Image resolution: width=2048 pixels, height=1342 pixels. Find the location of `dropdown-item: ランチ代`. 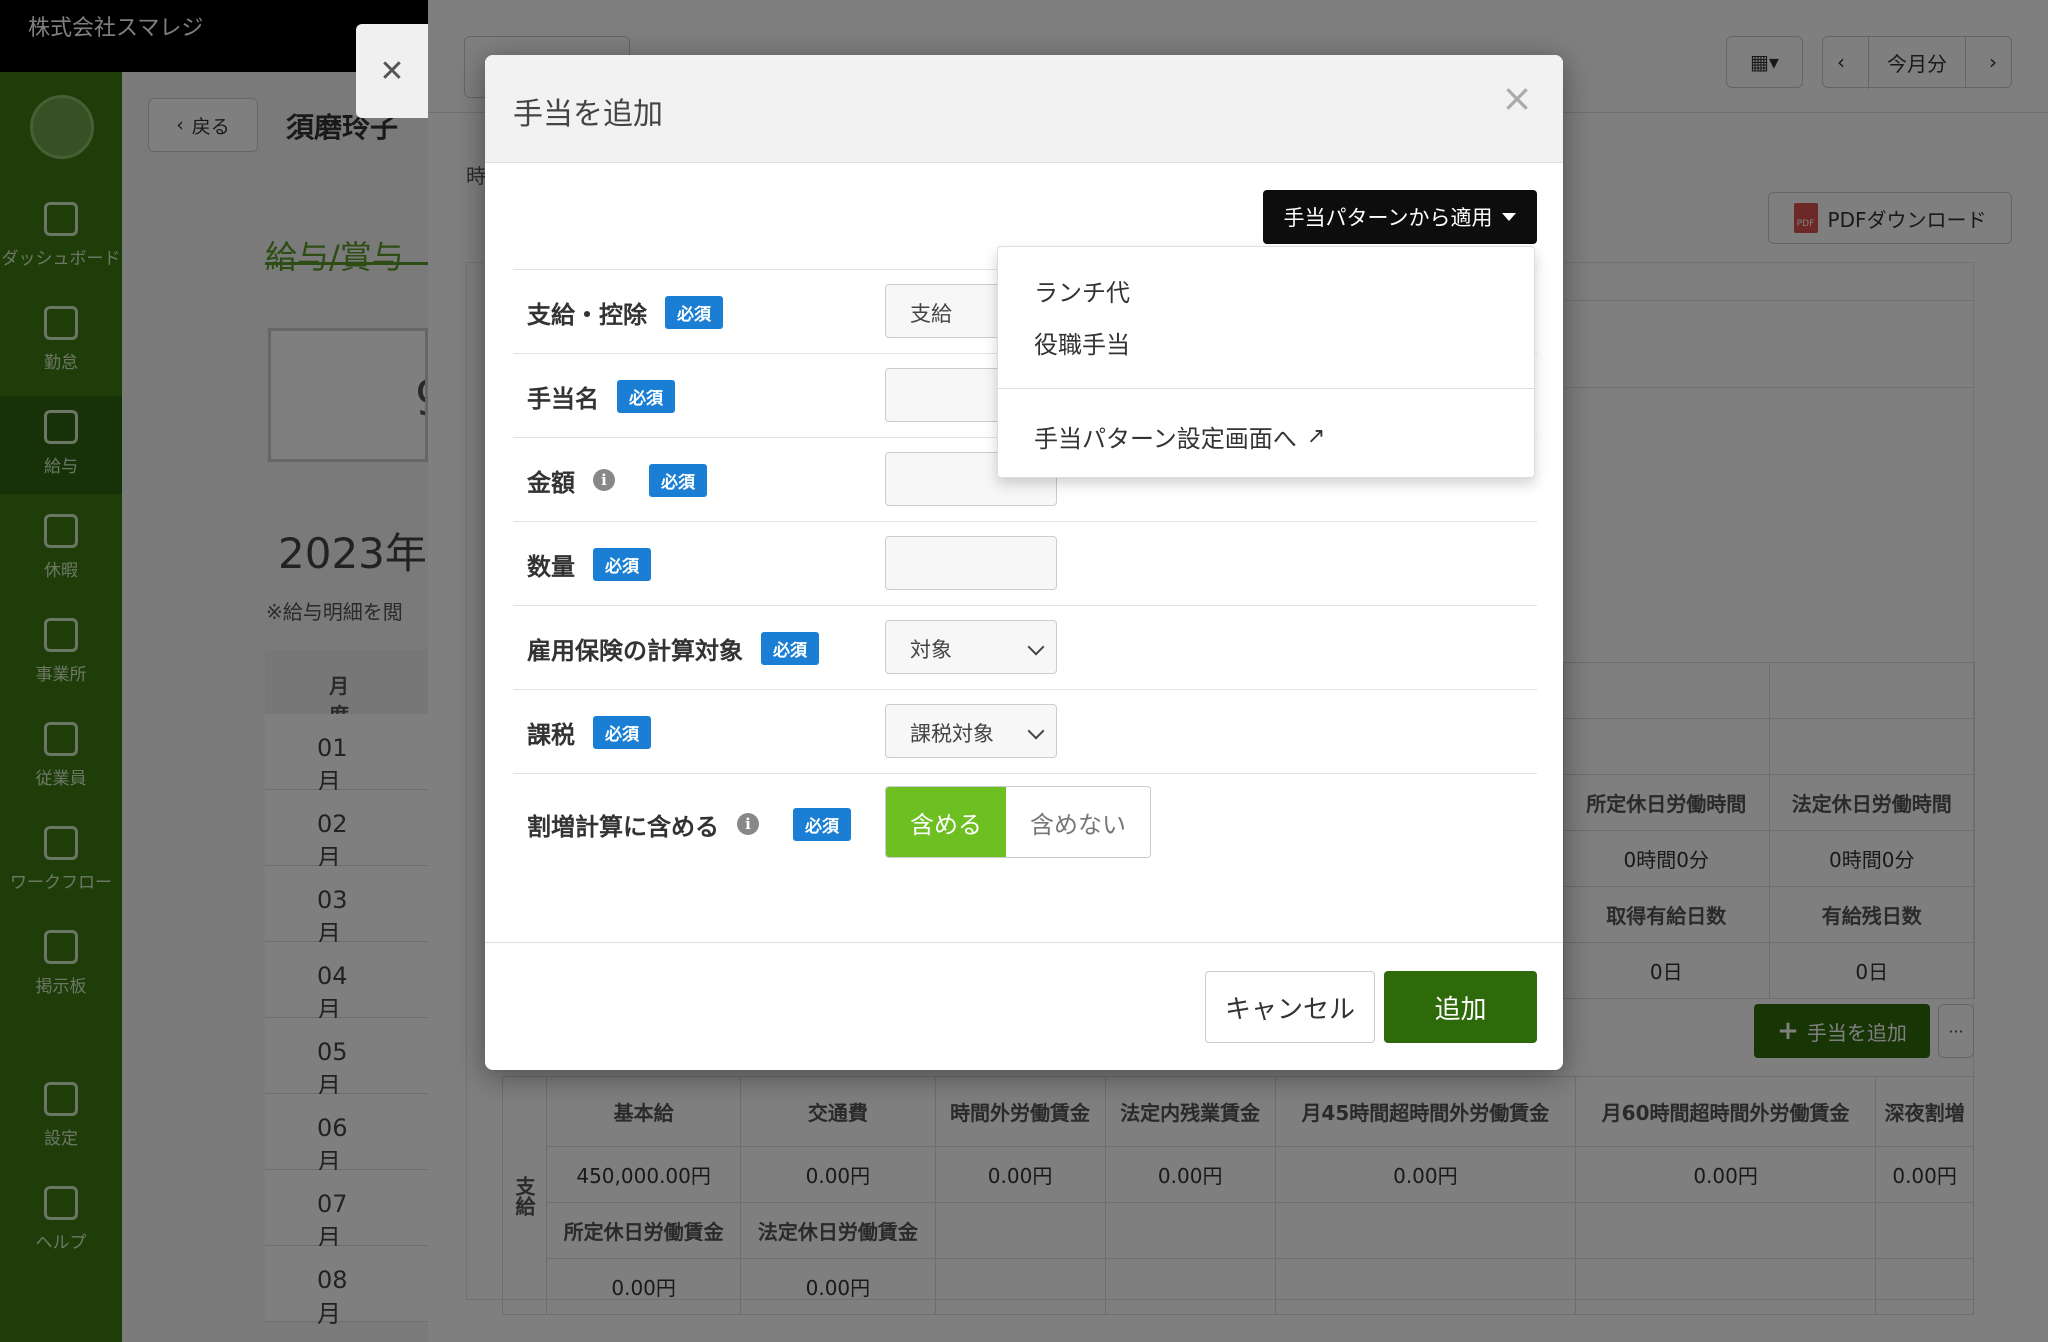

dropdown-item: ランチ代 is located at coordinates (1082, 290).